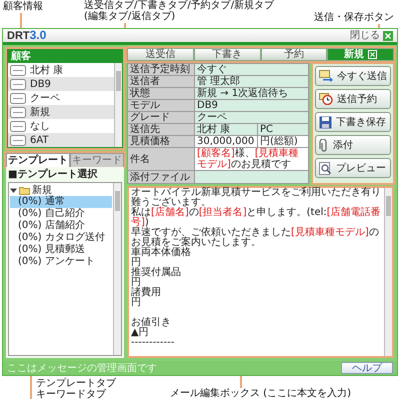 Image resolution: width=400 pixels, height=400 pixels. What do you see at coordinates (325, 168) in the screenshot?
I see `magnifier-icon` at bounding box center [325, 168].